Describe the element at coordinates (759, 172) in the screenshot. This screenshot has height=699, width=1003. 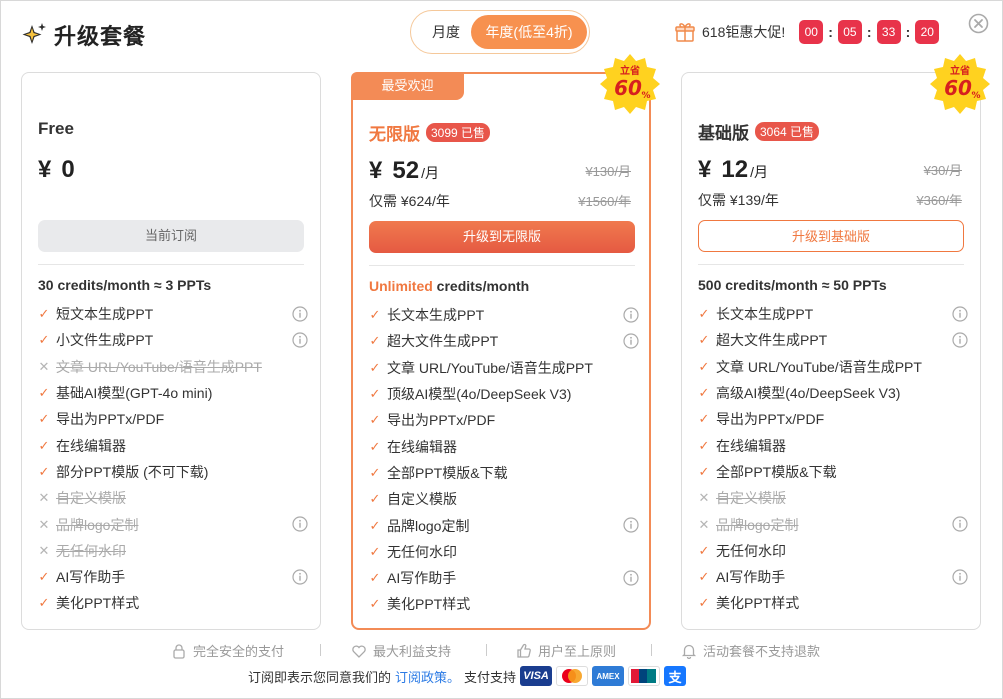
I see `price-unit: /月` at that location.